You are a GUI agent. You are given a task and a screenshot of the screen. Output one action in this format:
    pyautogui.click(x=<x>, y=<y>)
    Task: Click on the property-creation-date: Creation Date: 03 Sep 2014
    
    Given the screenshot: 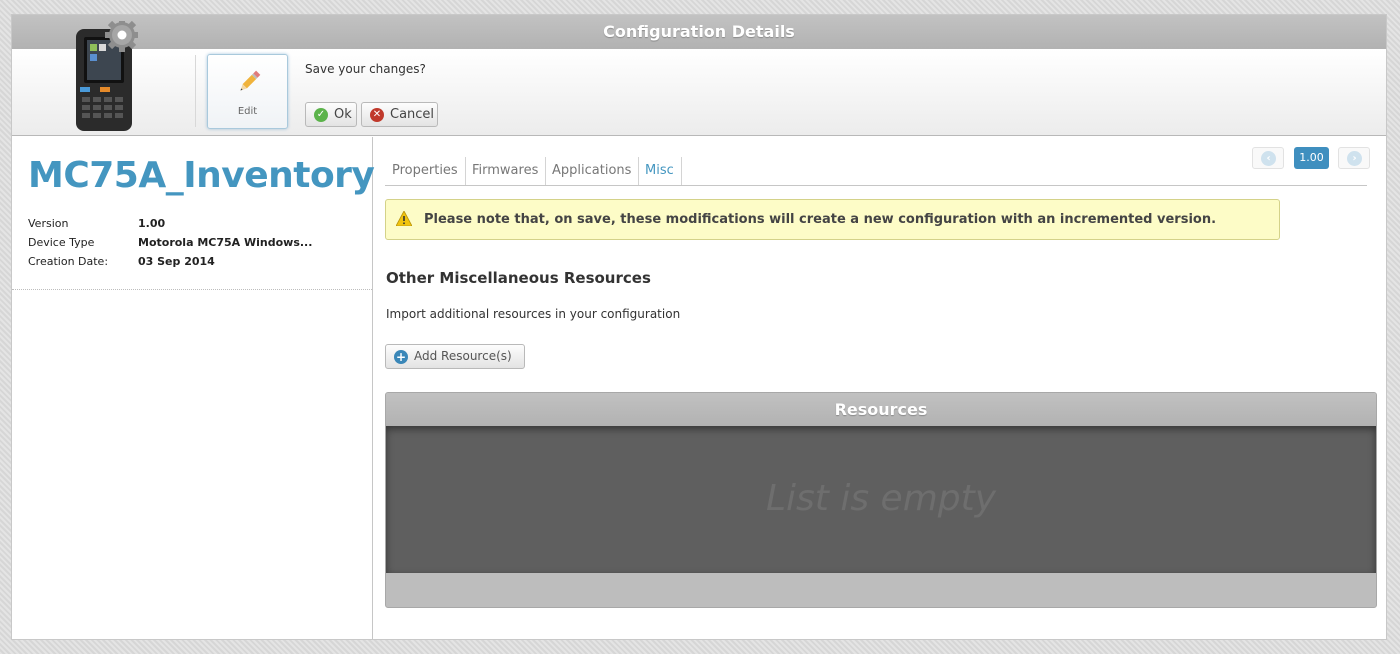 What is the action you would take?
    pyautogui.click(x=193, y=264)
    